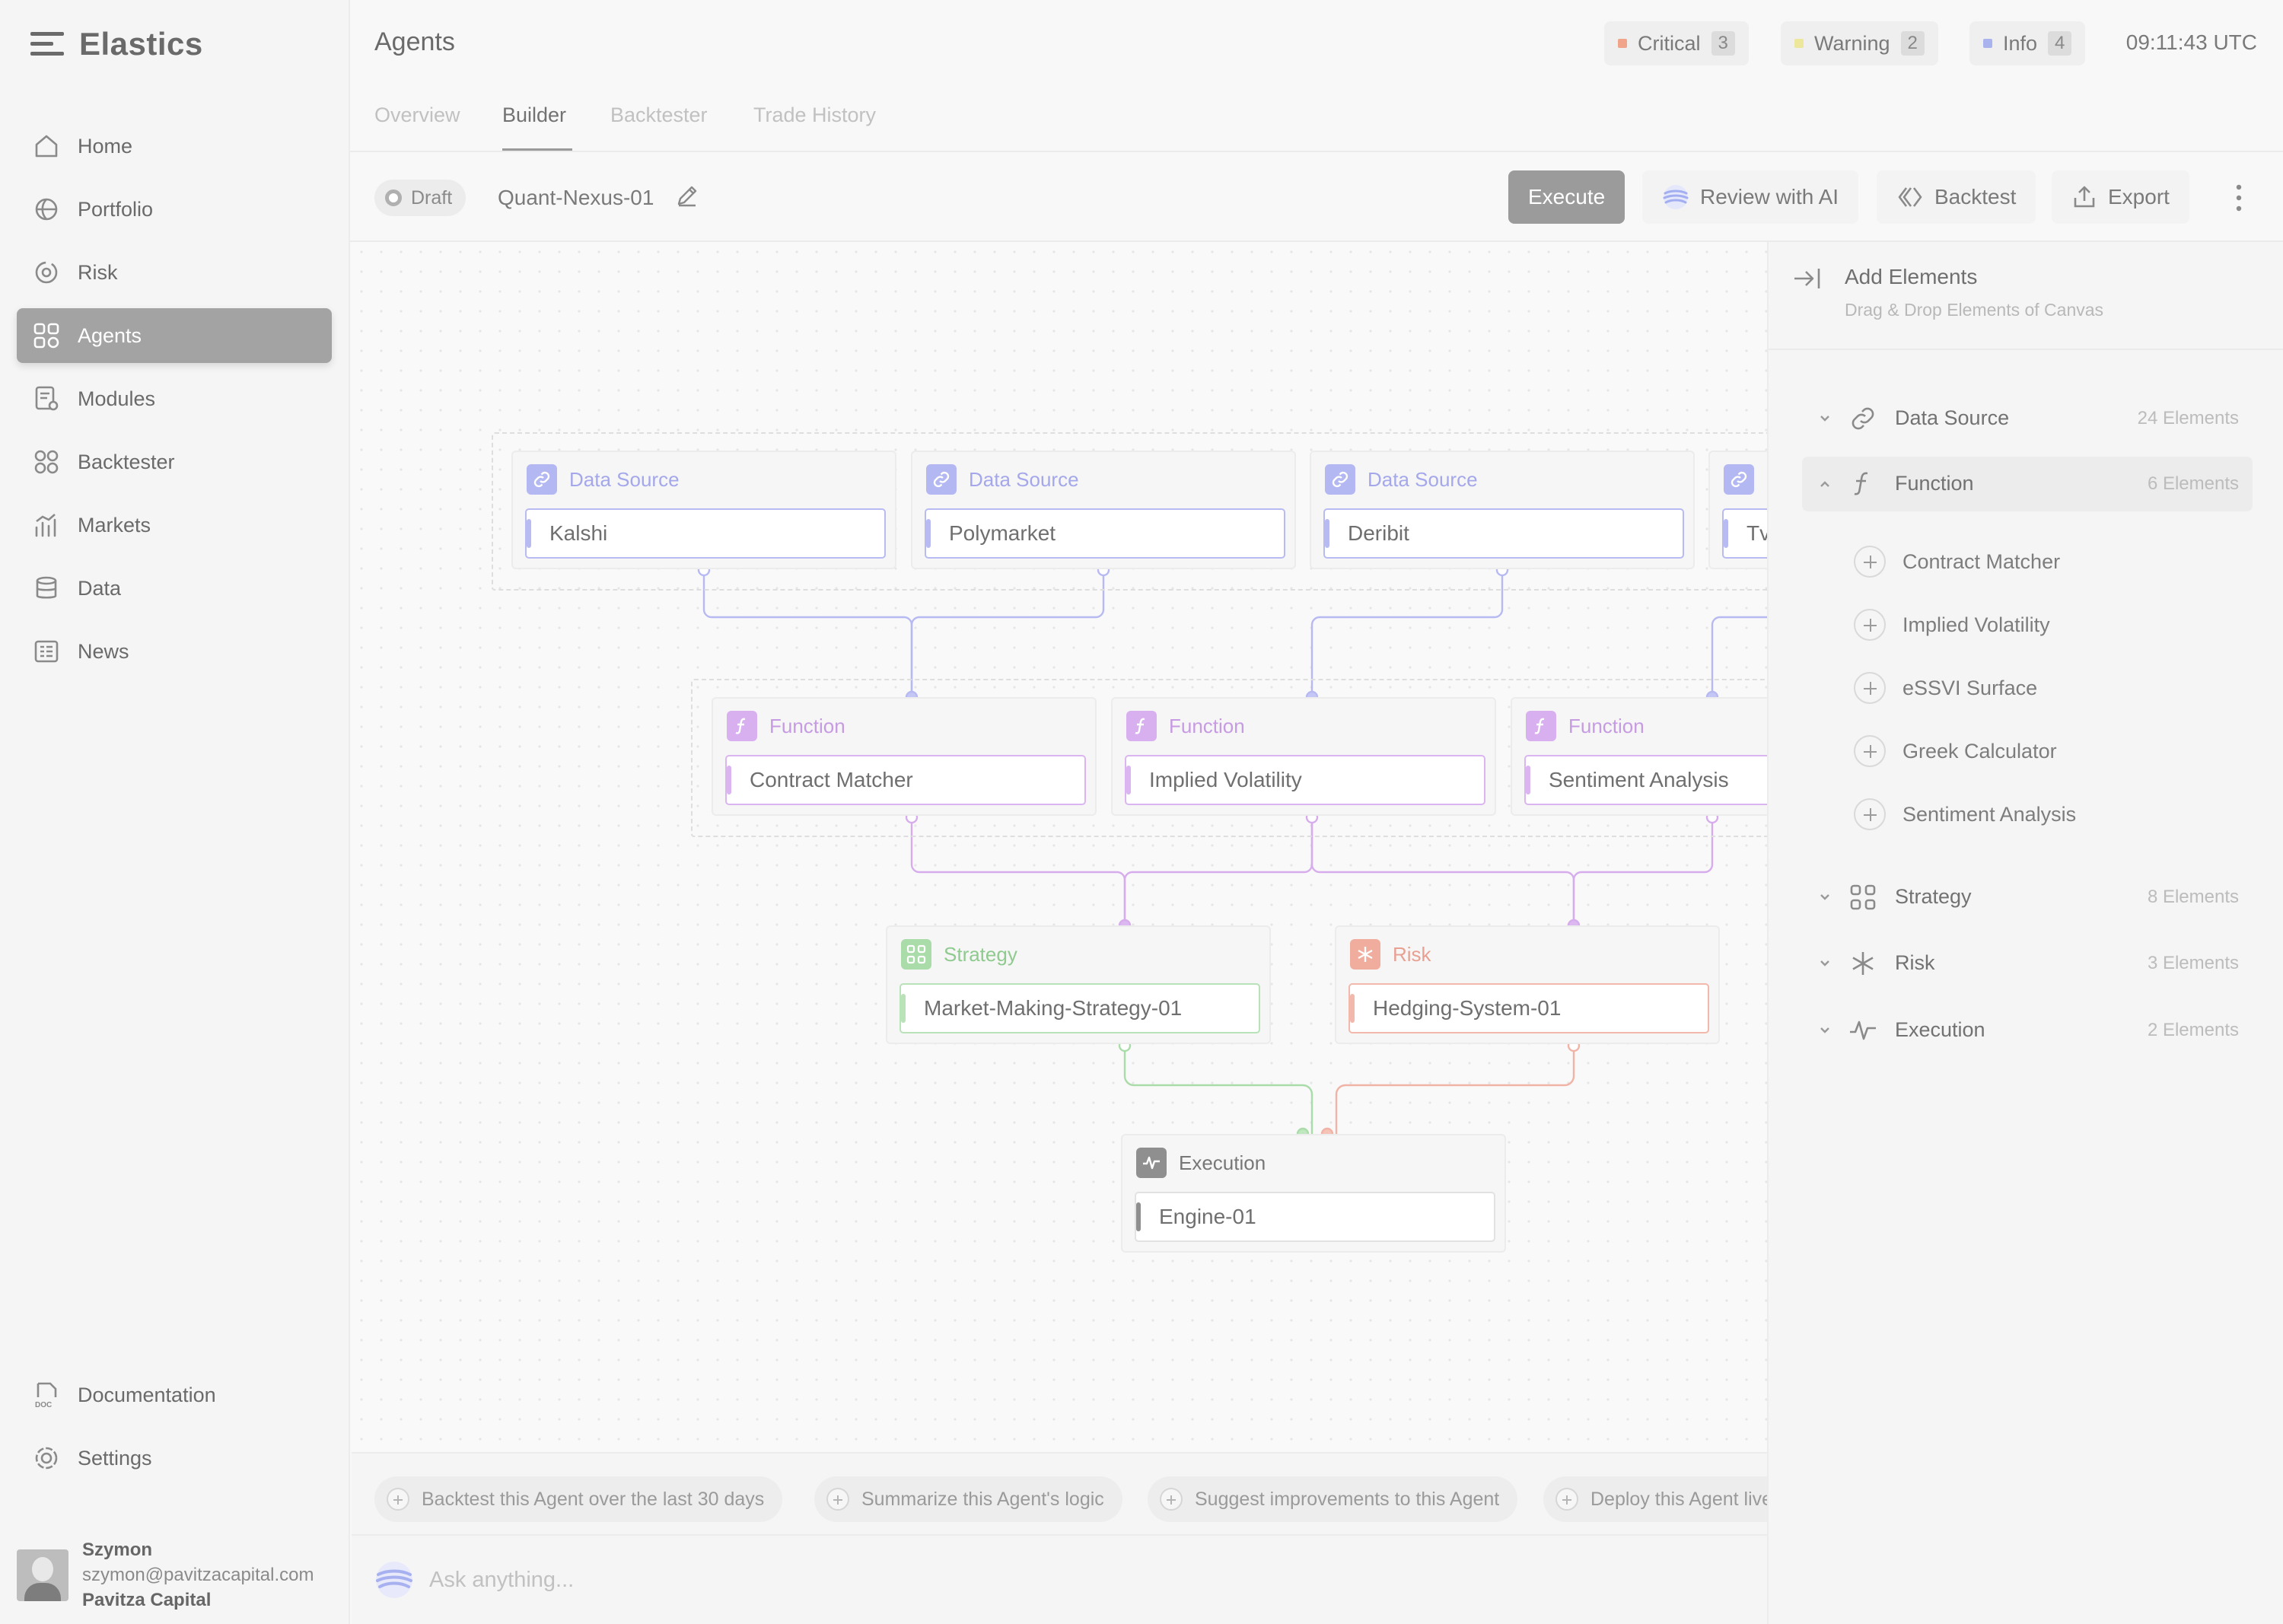  I want to click on function-item-label: eSSVI Surface, so click(1970, 687).